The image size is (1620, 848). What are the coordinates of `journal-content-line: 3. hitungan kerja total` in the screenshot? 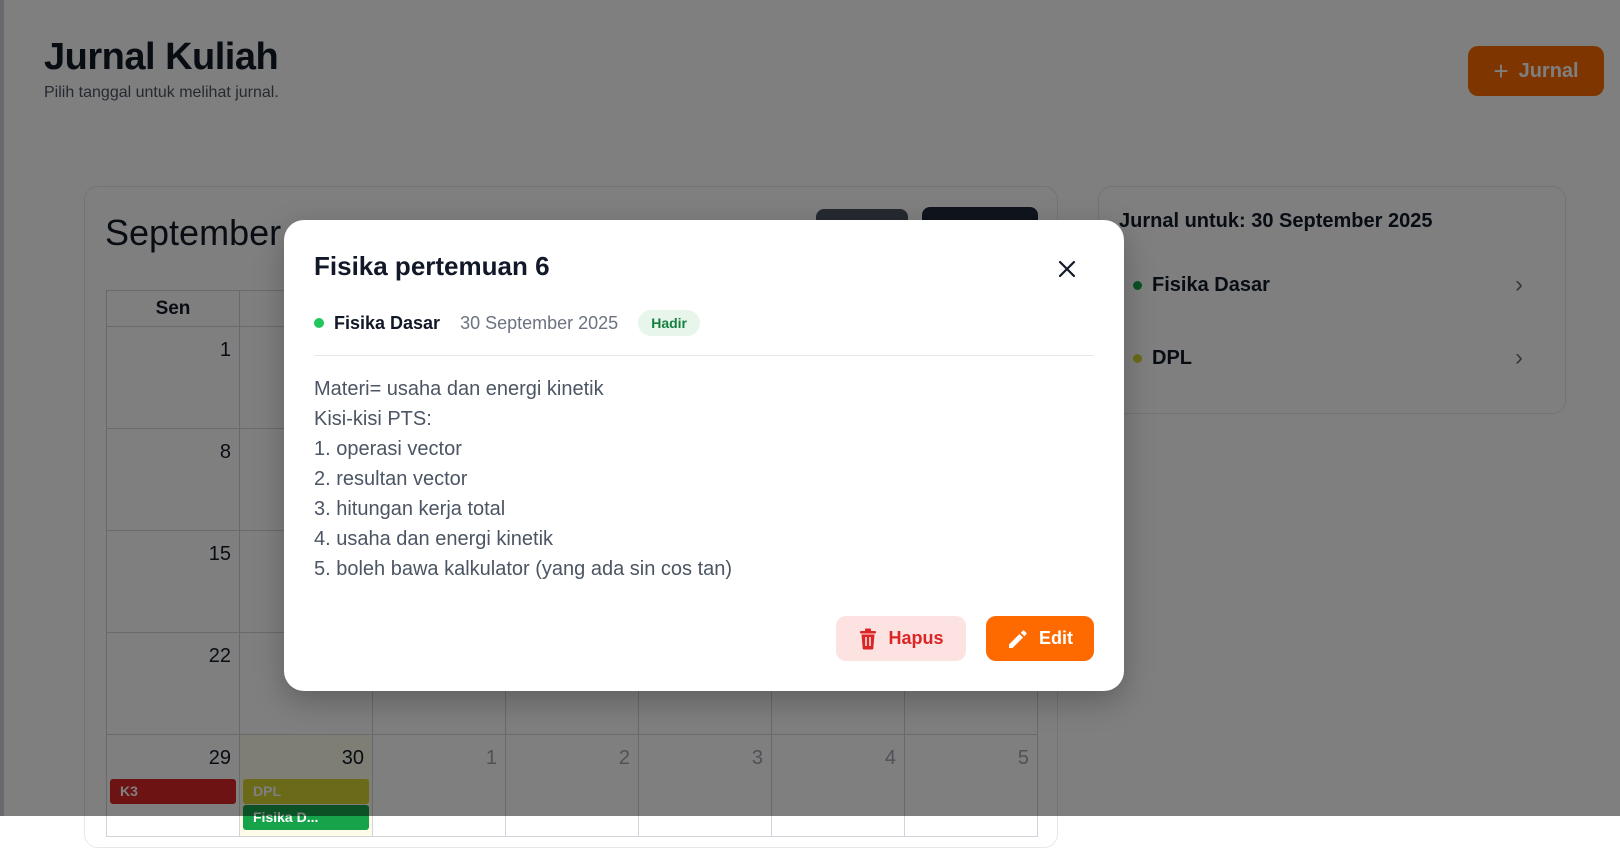 It's located at (410, 509).